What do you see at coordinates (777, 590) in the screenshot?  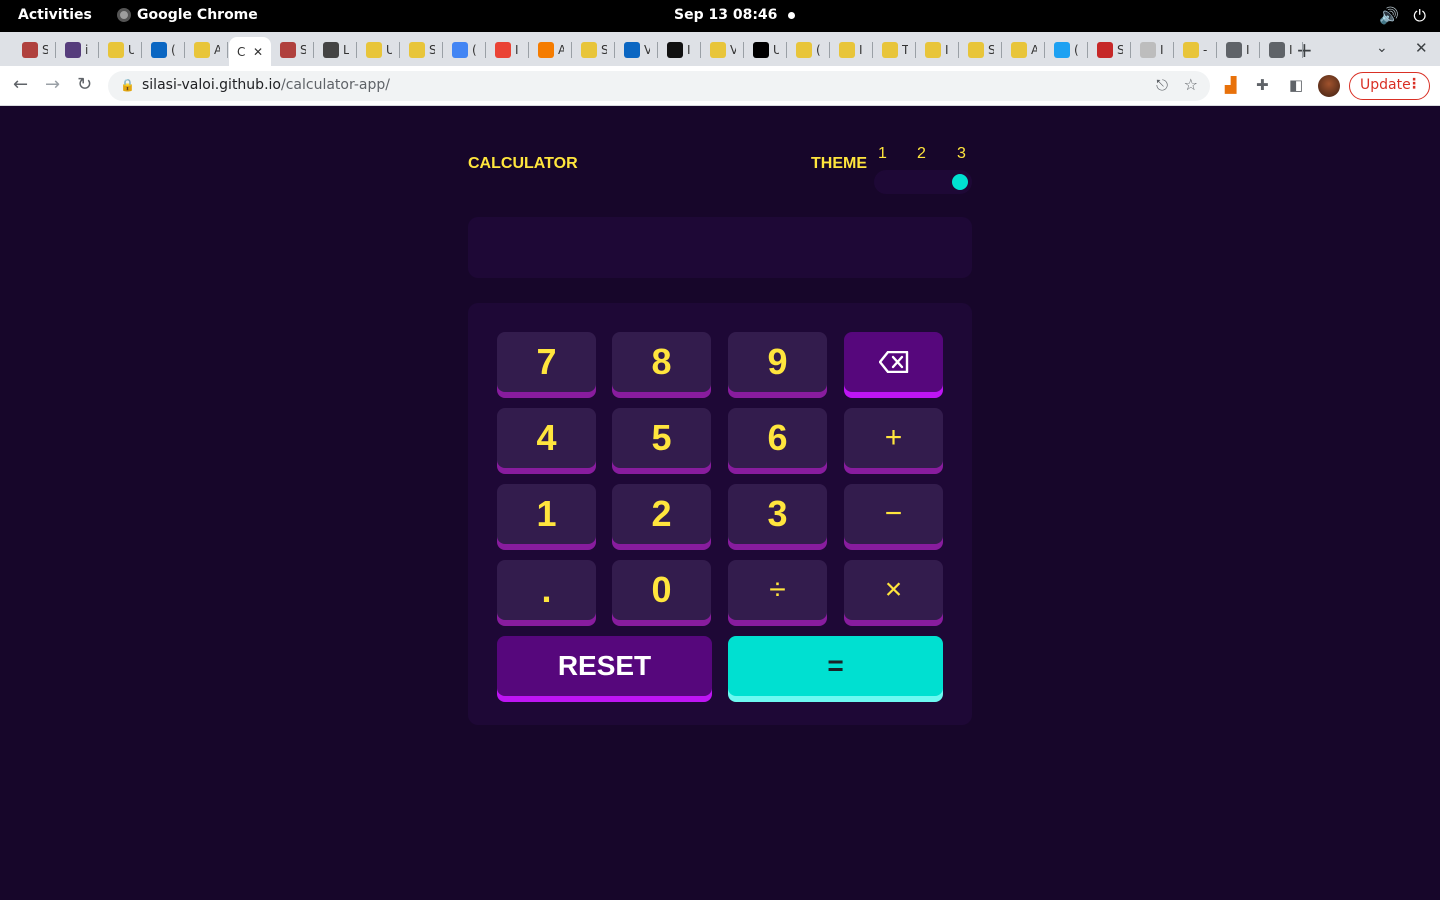 I see `key-divide: ÷` at bounding box center [777, 590].